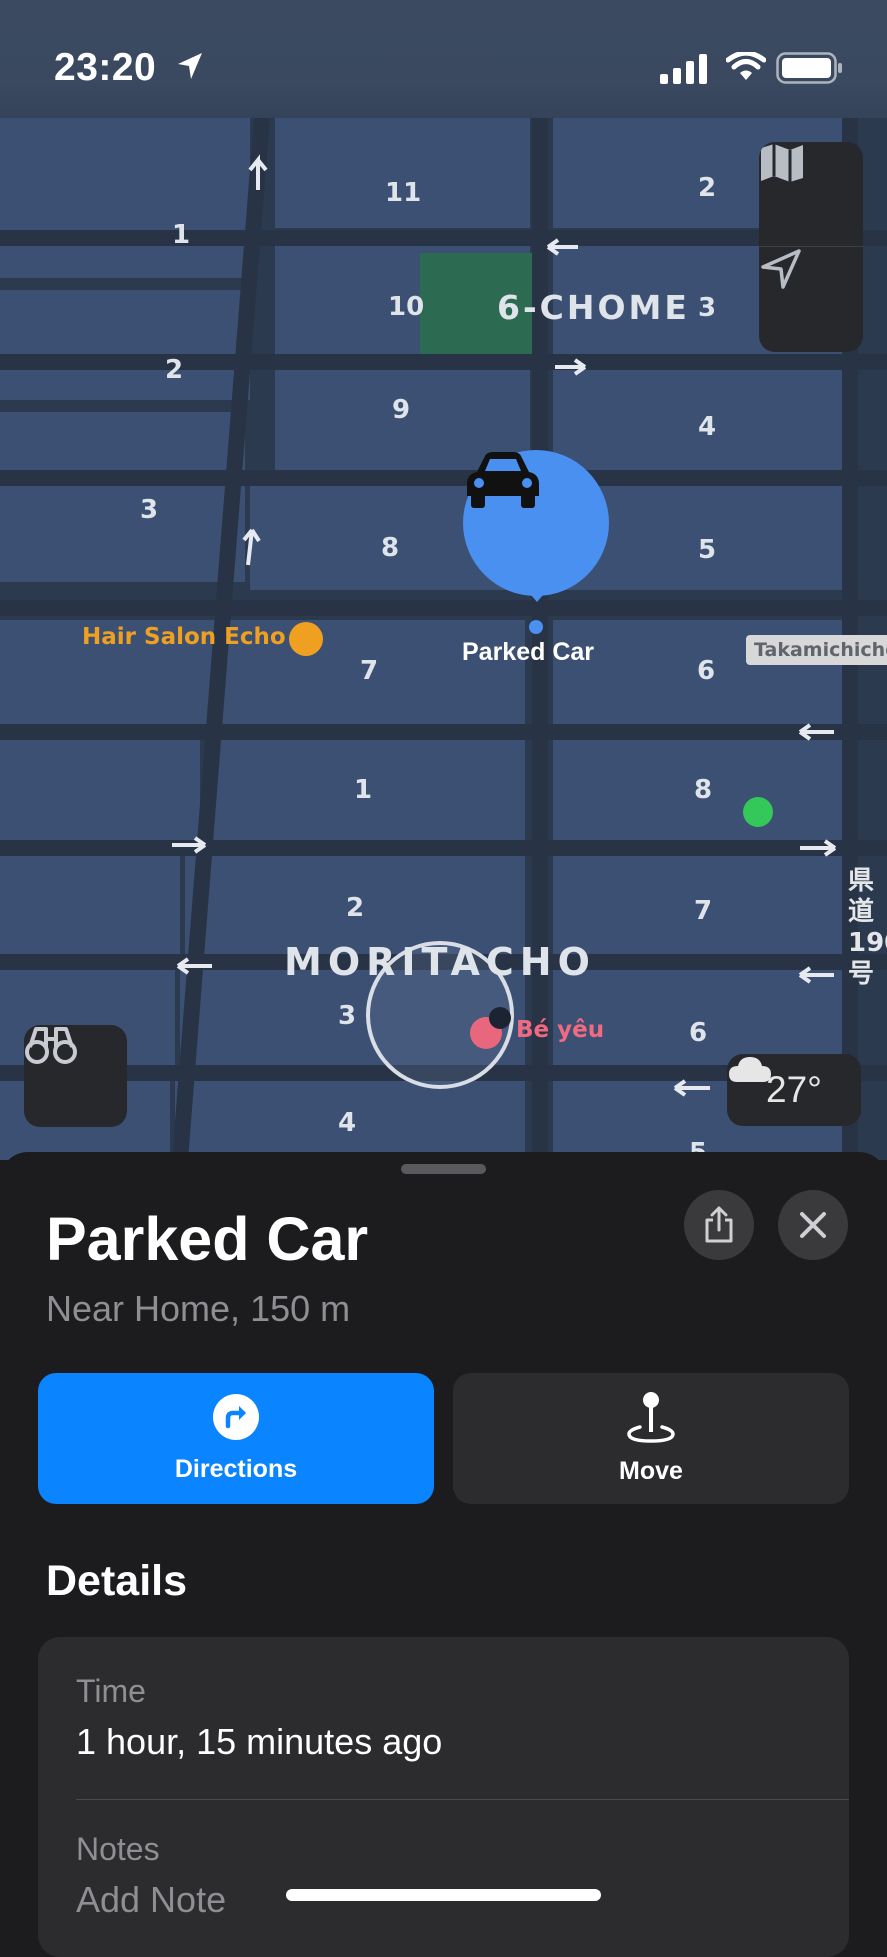  I want to click on directions-icon, so click(236, 1417).